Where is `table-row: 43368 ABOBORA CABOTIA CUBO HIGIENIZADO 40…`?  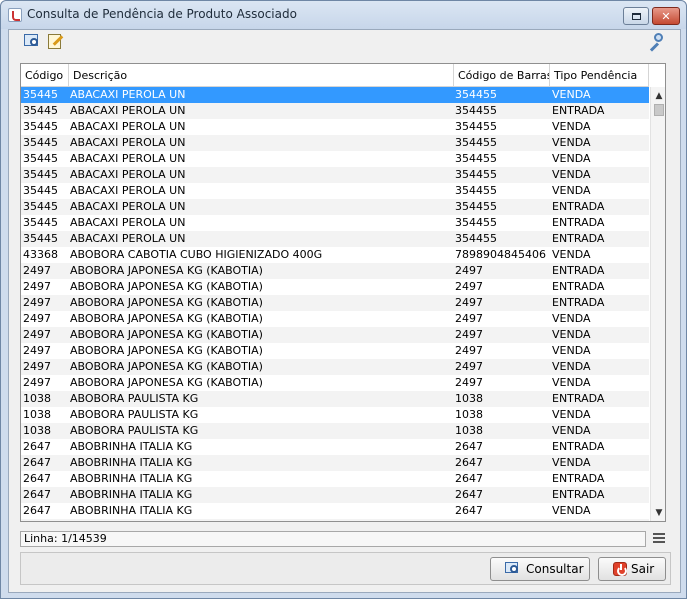
table-row: 43368 ABOBORA CABOTIA CUBO HIGIENIZADO 40… is located at coordinates (335, 255).